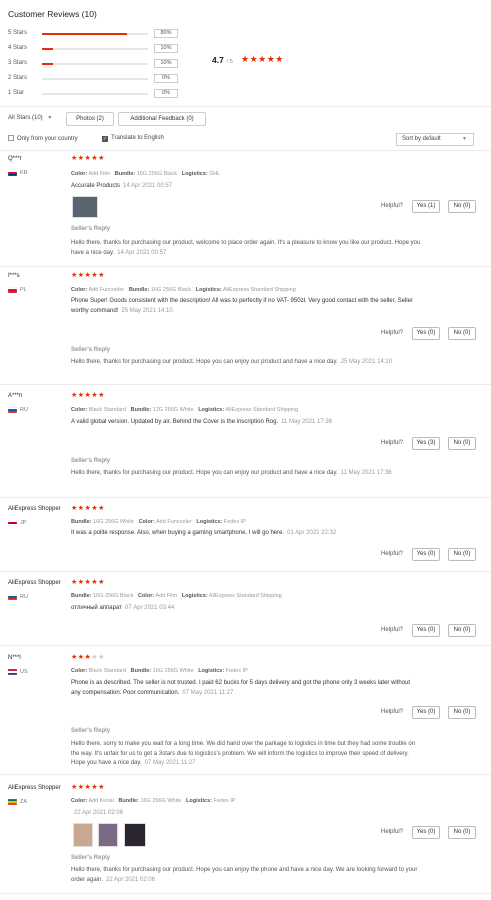 The width and height of the screenshot is (491, 900). I want to click on helpful-yes-button: Yes (3), so click(426, 443).